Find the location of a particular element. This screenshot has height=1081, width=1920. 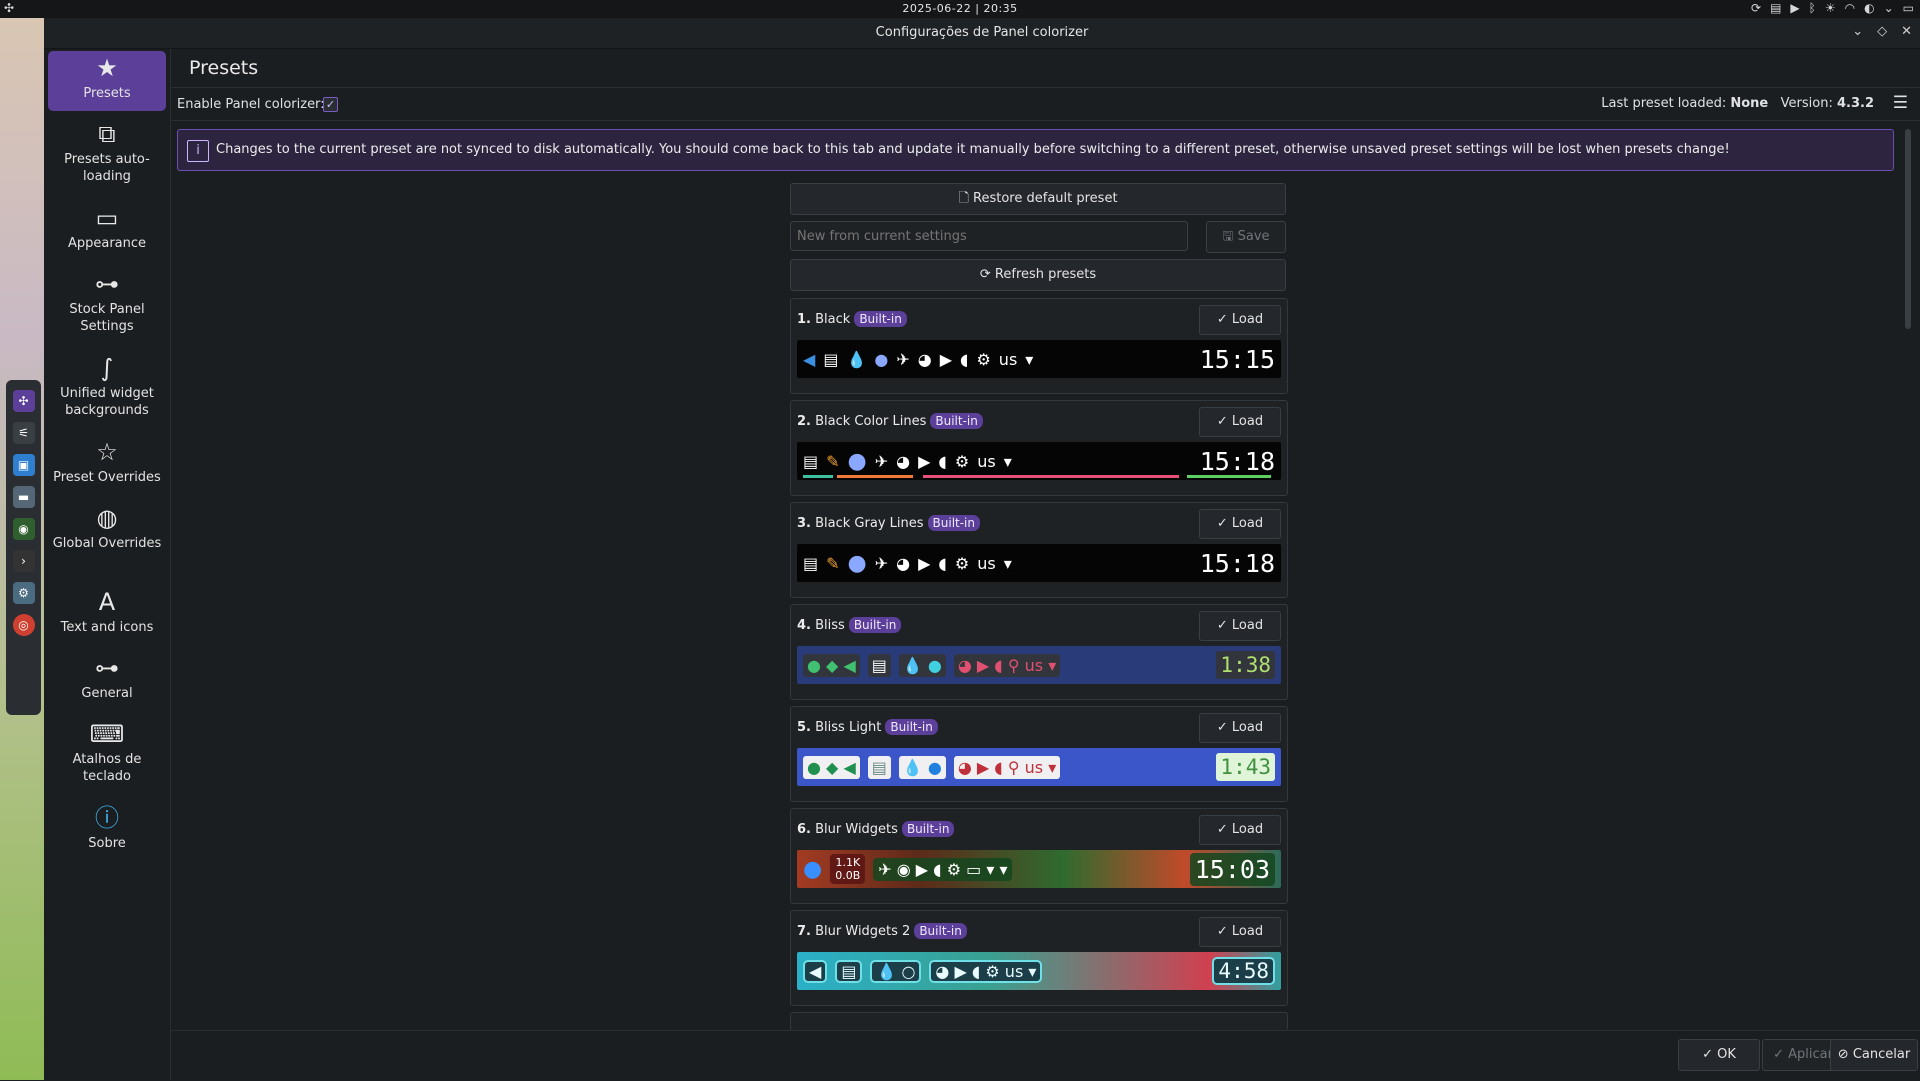

sidebar-item-presets-auto-loading: ⧉ Presets auto-loading is located at coordinates (107, 152).